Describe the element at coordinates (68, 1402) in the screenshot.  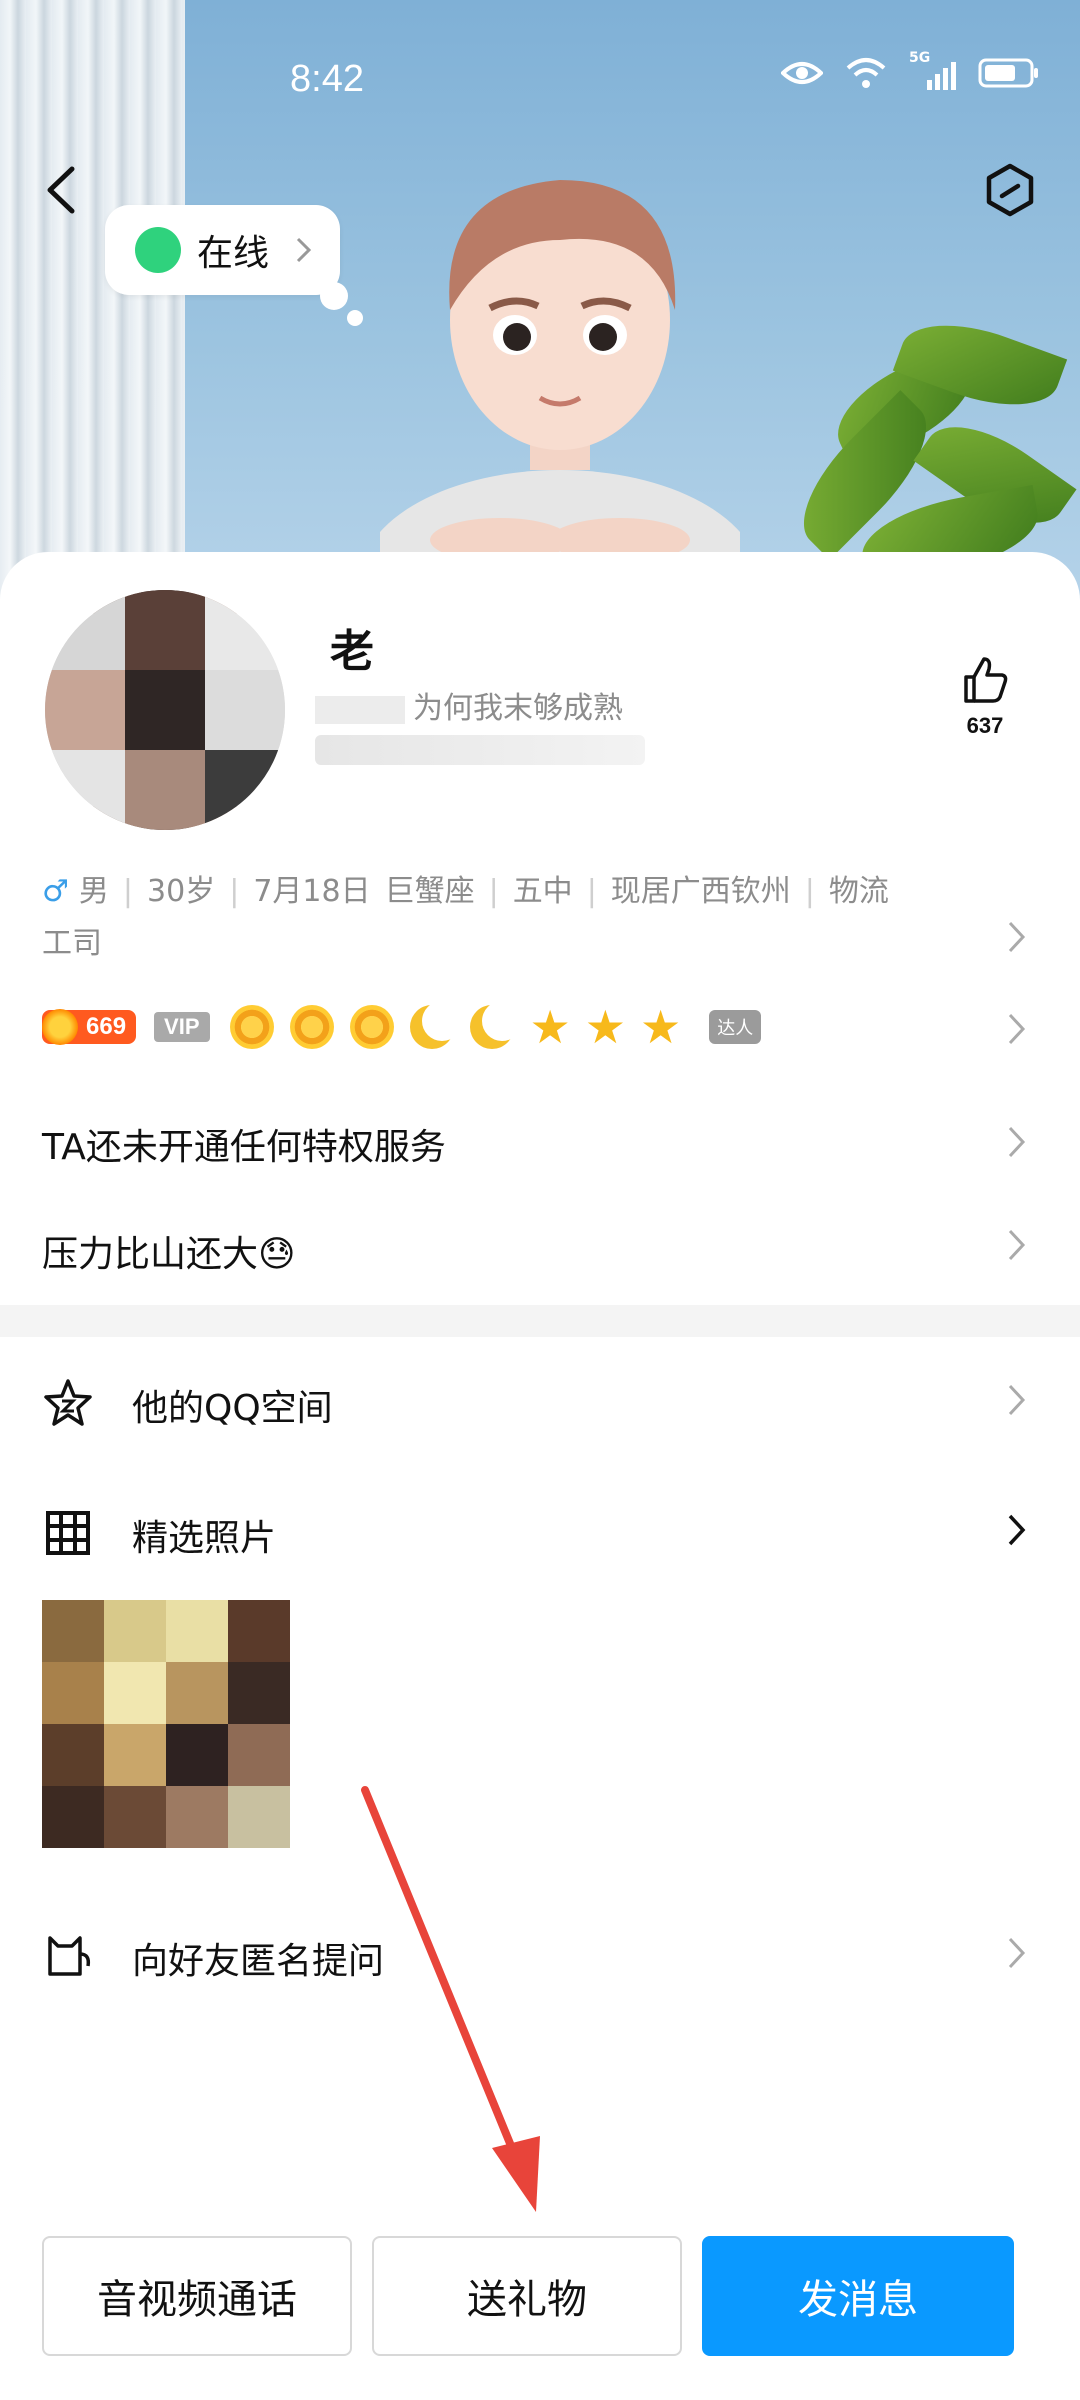
I see `qzone-star-icon` at that location.